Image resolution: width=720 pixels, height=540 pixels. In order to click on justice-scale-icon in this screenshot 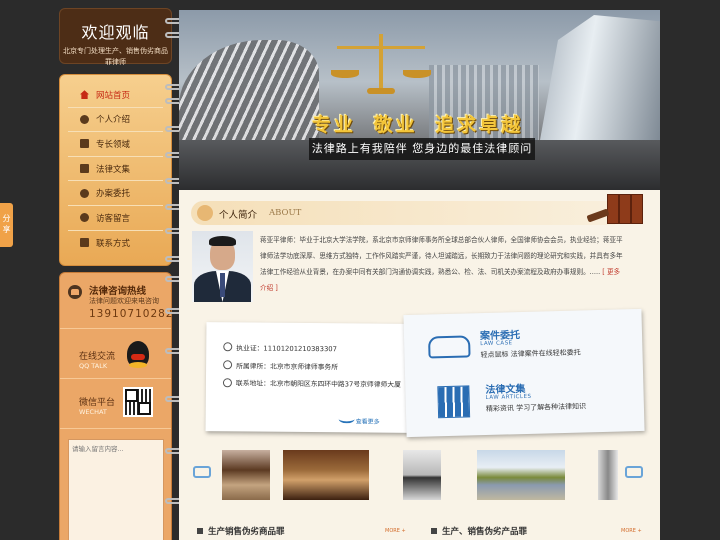, I will do `click(381, 65)`.